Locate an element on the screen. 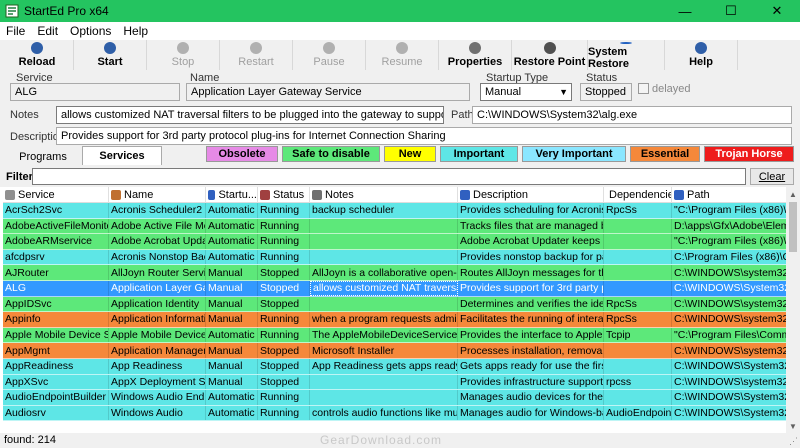 This screenshot has width=800, height=448. minimize-button: — is located at coordinates (685, 11).